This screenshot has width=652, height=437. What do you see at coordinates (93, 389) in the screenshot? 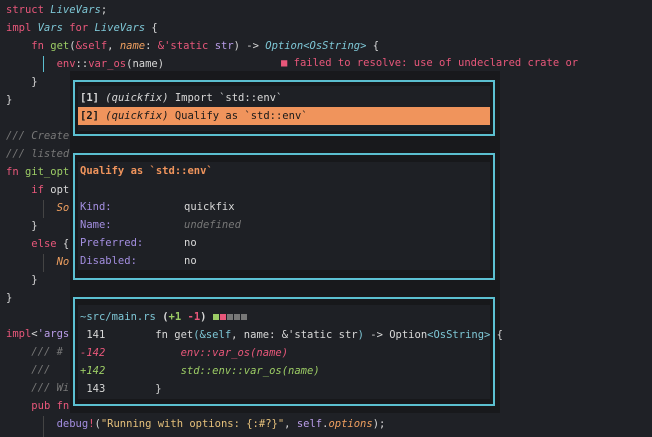
I see `diff-line-number: 143` at bounding box center [93, 389].